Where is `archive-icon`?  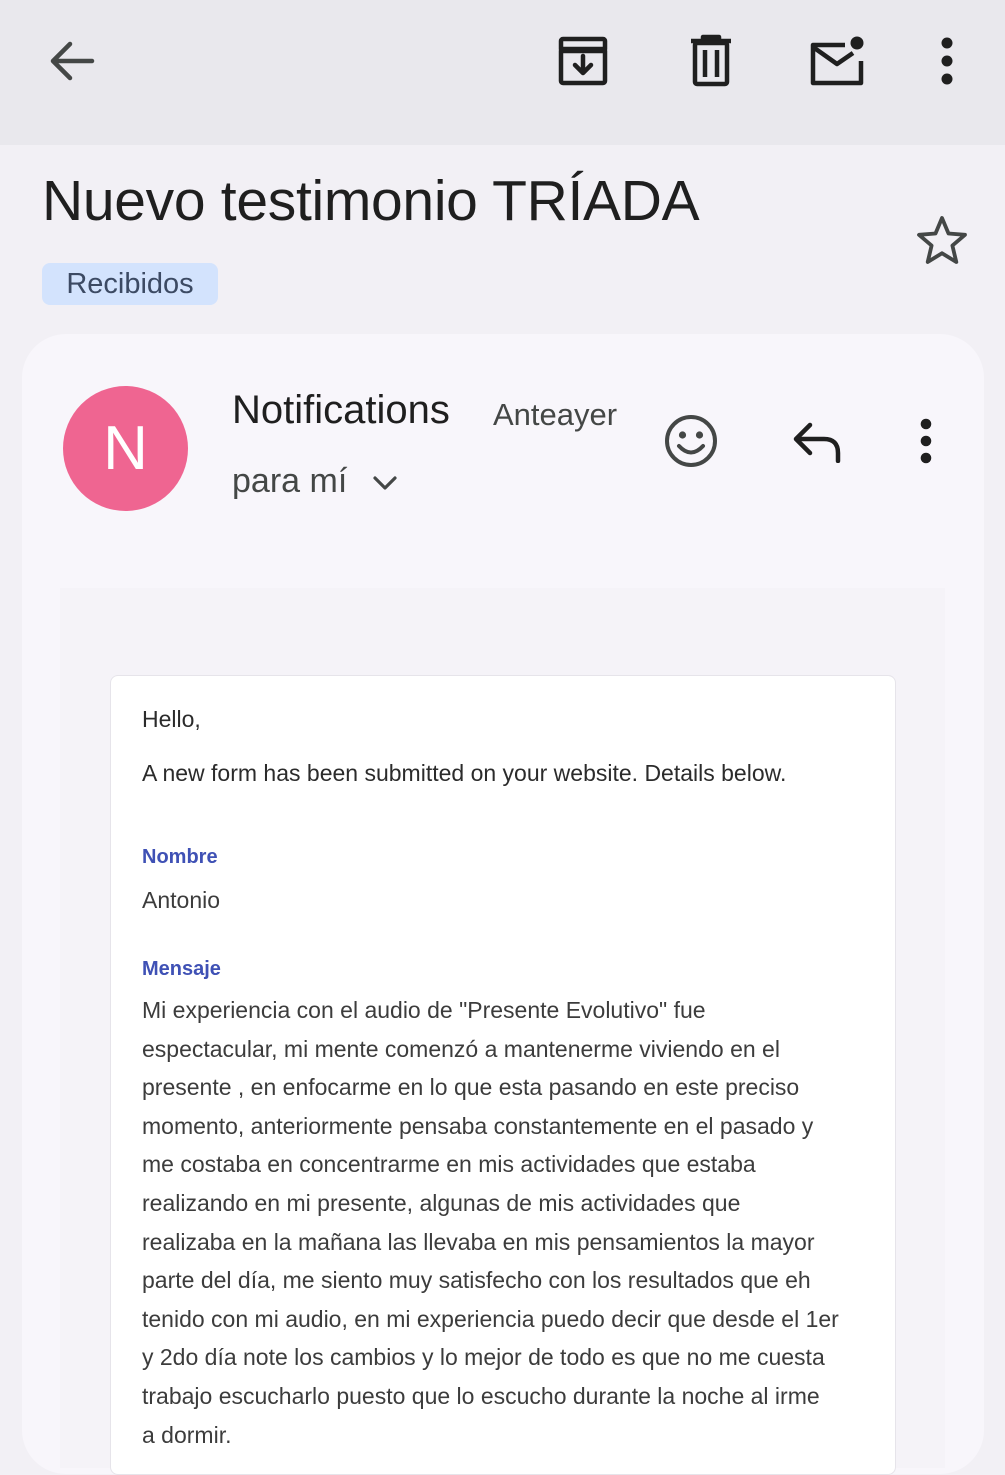
archive-icon is located at coordinates (583, 61).